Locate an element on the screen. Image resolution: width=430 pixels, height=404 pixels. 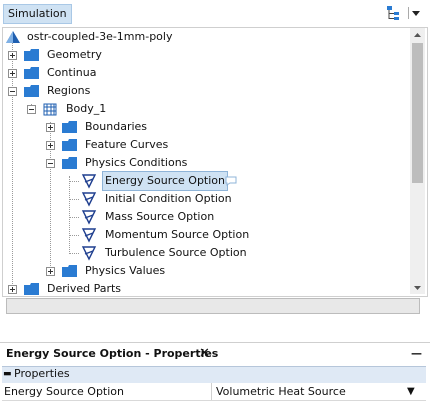
tree-item-initial-condition-option: Initial Condition Option is located at coordinates (155, 199).